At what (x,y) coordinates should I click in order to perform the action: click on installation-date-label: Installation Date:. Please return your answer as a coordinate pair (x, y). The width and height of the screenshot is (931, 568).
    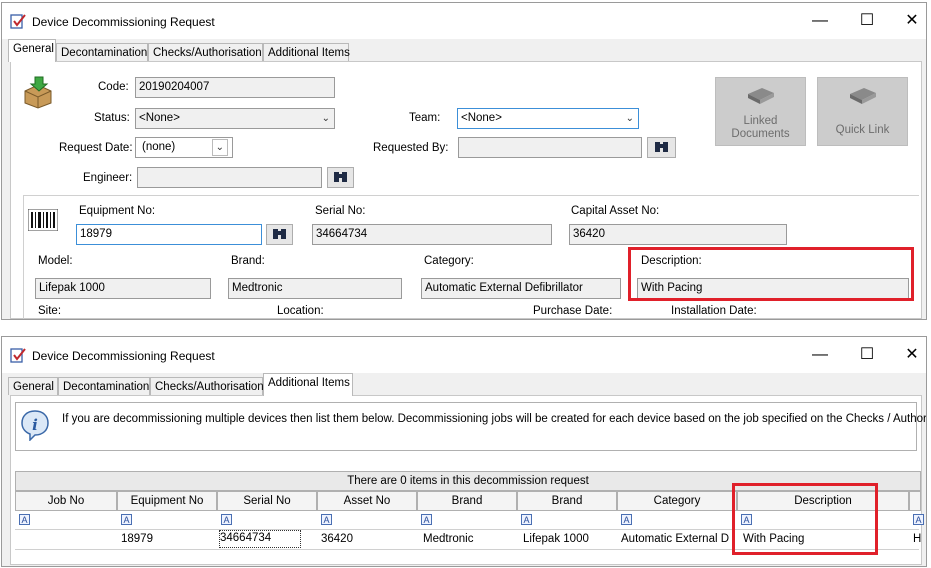
    Looking at the image, I should click on (714, 311).